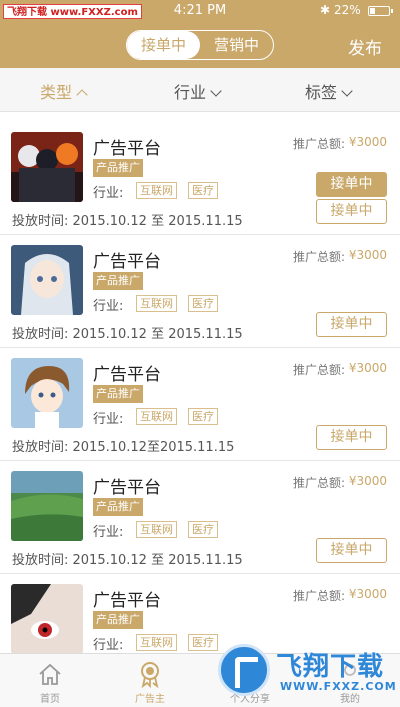 The width and height of the screenshot is (400, 707). I want to click on anime-girl-icon, so click(47, 280).